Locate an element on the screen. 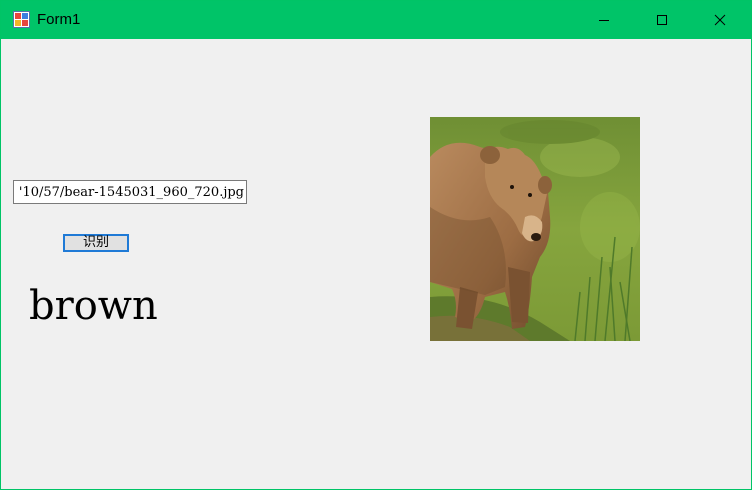 Image resolution: width=752 pixels, height=490 pixels. minimize-icon is located at coordinates (604, 20).